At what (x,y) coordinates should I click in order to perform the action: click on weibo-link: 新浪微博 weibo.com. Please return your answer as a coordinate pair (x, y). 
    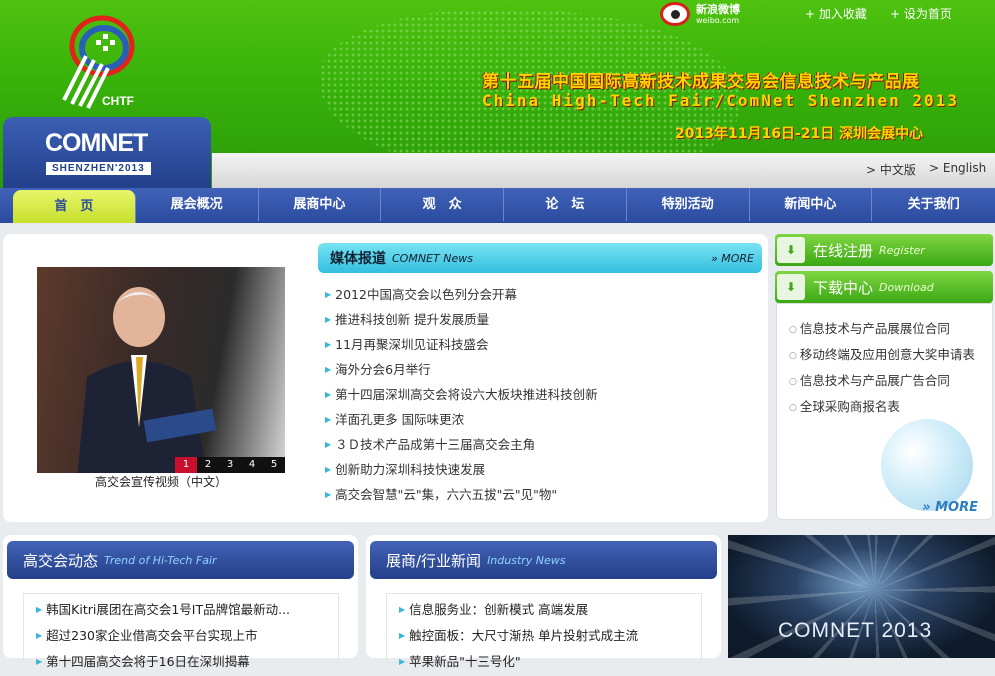
    Looking at the image, I should click on (700, 14).